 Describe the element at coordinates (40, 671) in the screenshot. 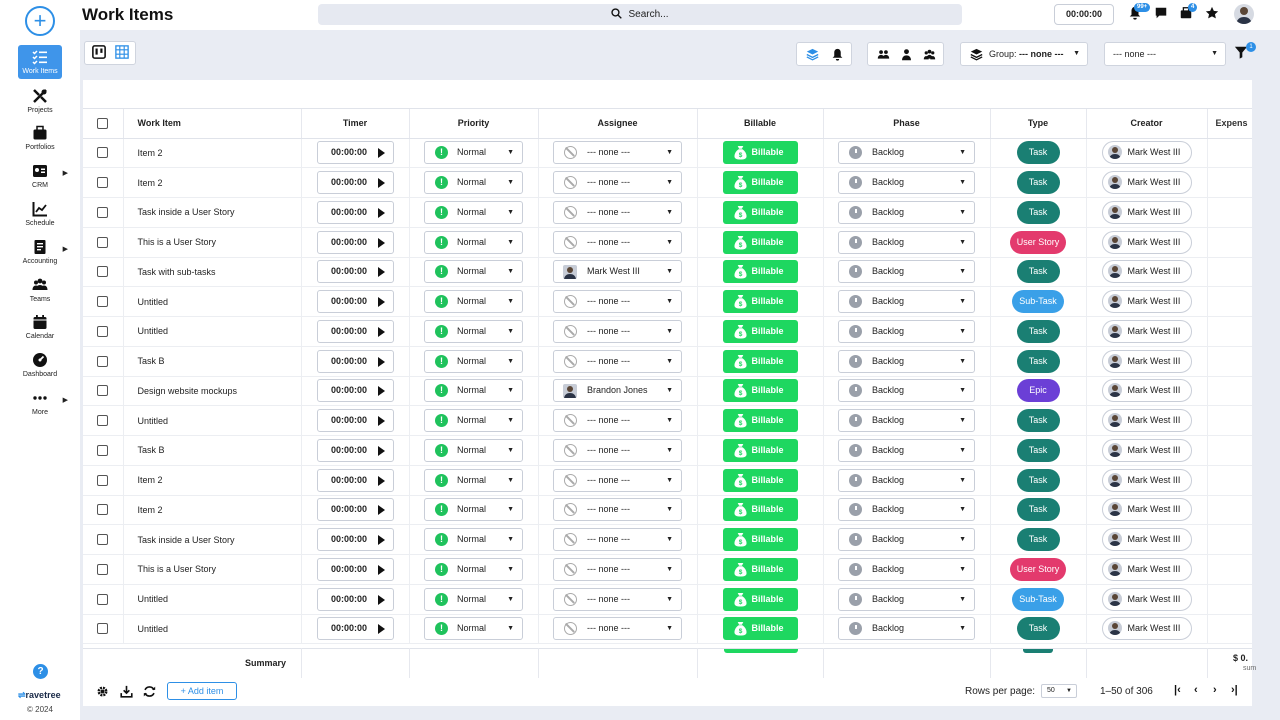

I see `help-icon: ?` at that location.